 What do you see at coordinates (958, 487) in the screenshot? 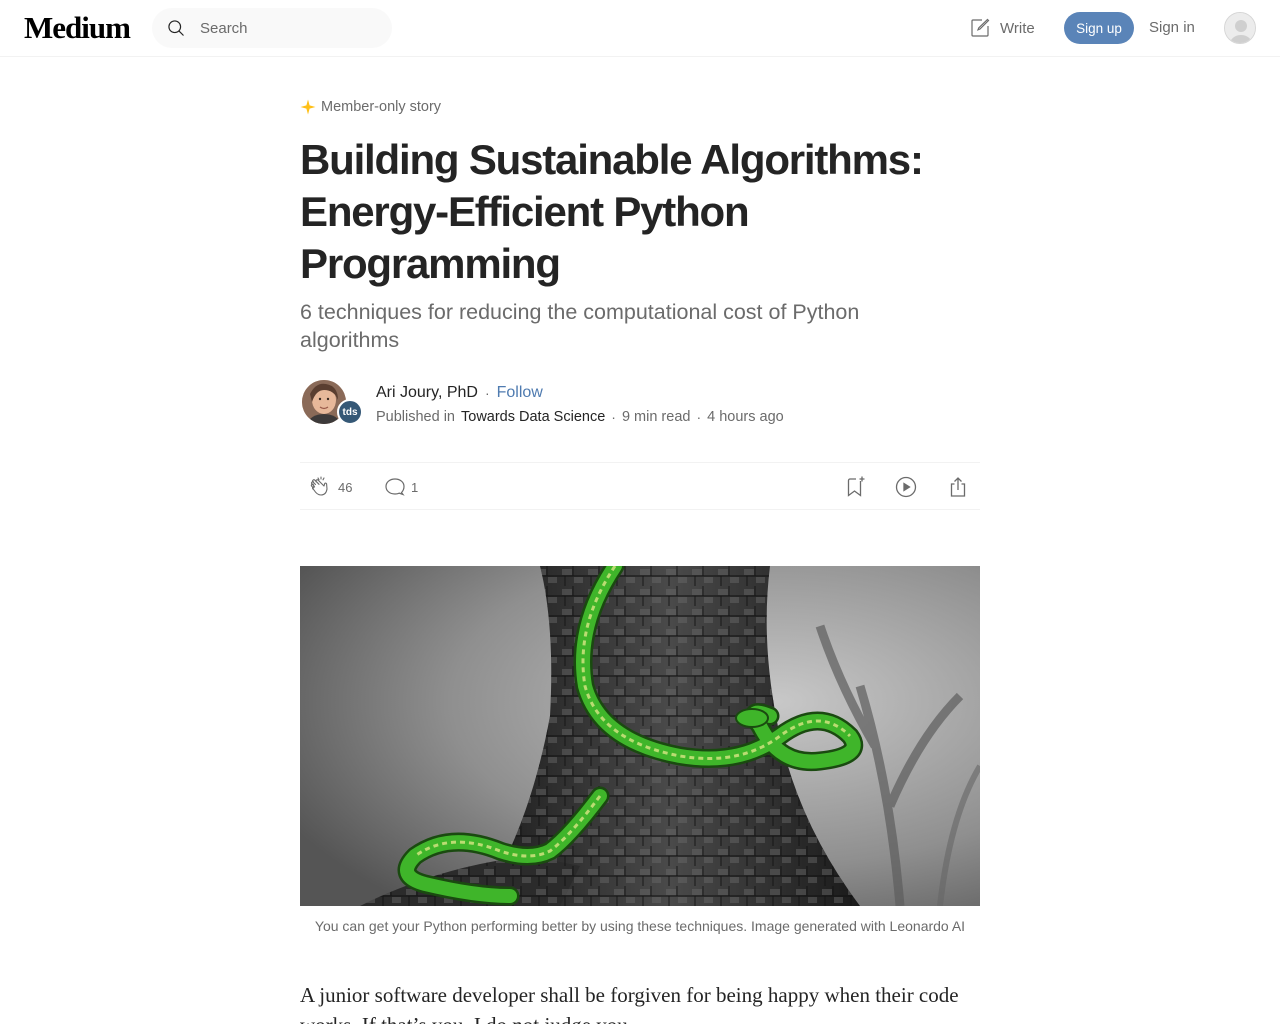
I see `share-icon` at bounding box center [958, 487].